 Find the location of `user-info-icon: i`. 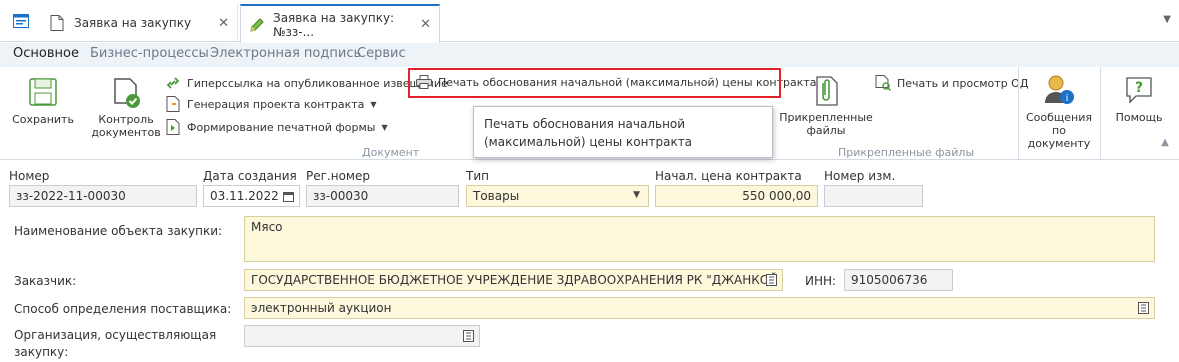

user-info-icon: i is located at coordinates (1059, 89).